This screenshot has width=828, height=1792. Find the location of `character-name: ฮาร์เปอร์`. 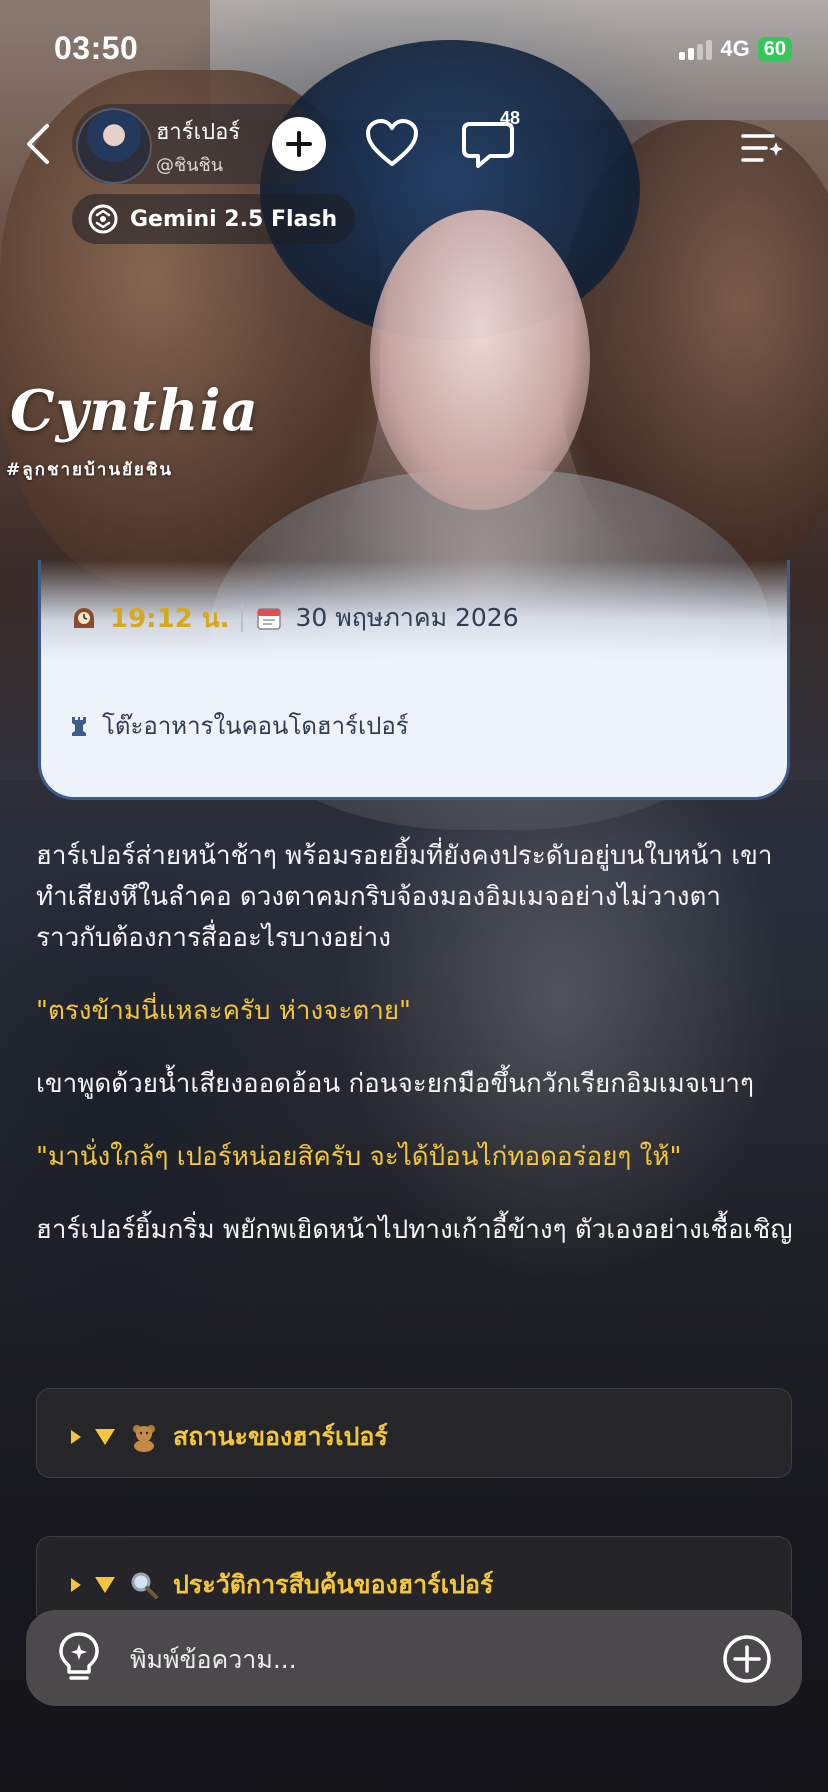

character-name: ฮาร์เปอร์ is located at coordinates (198, 131).